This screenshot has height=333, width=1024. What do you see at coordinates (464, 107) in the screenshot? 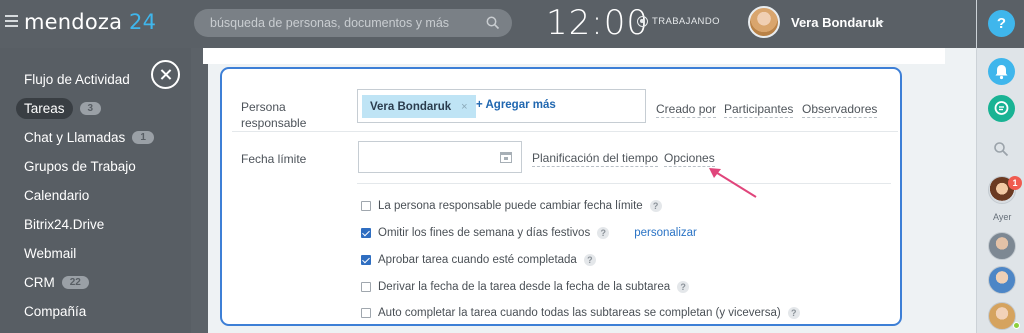
I see `close-icon: ×` at bounding box center [464, 107].